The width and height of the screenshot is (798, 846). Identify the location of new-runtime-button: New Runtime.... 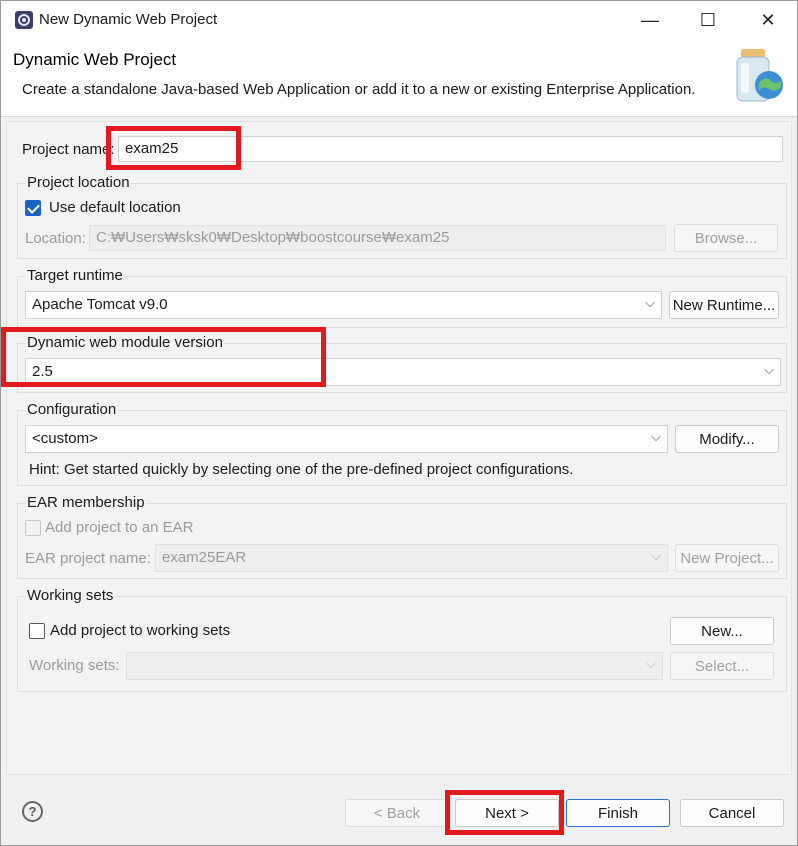
(724, 305).